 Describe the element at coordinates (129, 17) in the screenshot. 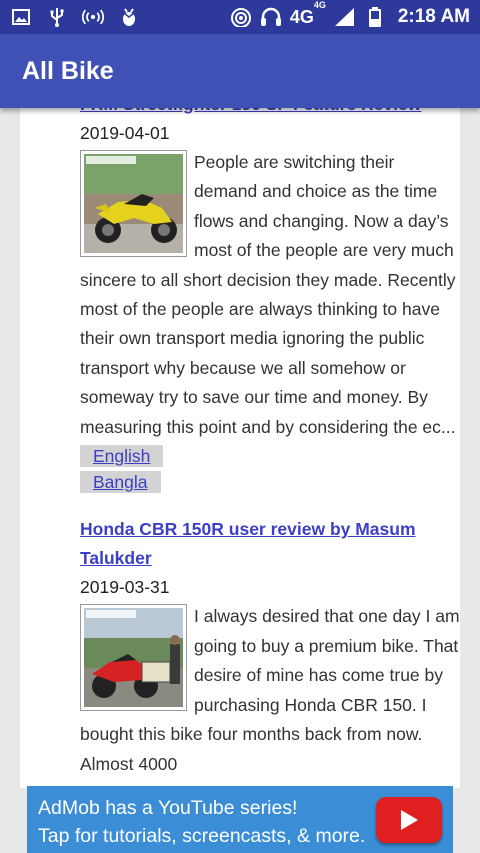

I see `android-debug-icon` at that location.